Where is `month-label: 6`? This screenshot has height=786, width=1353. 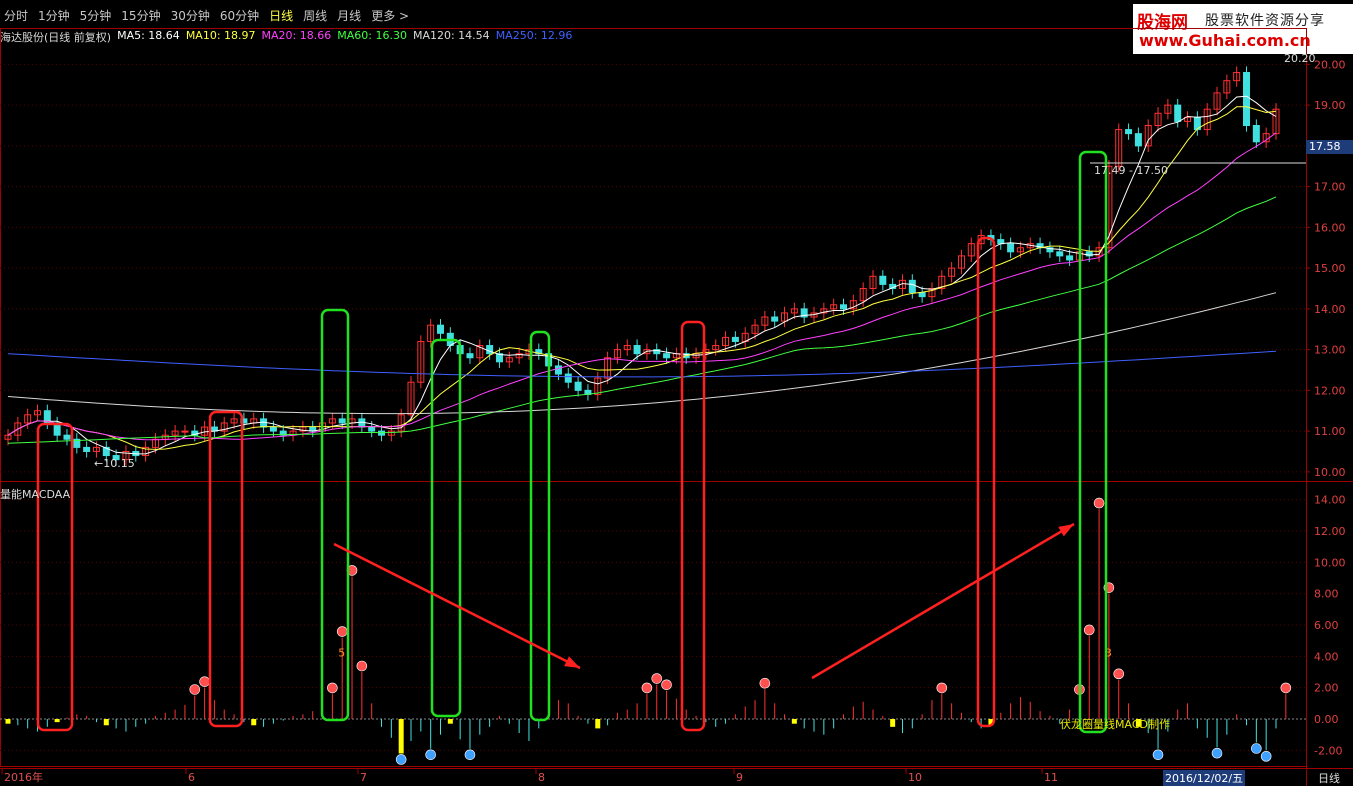
month-label: 6 is located at coordinates (191, 777).